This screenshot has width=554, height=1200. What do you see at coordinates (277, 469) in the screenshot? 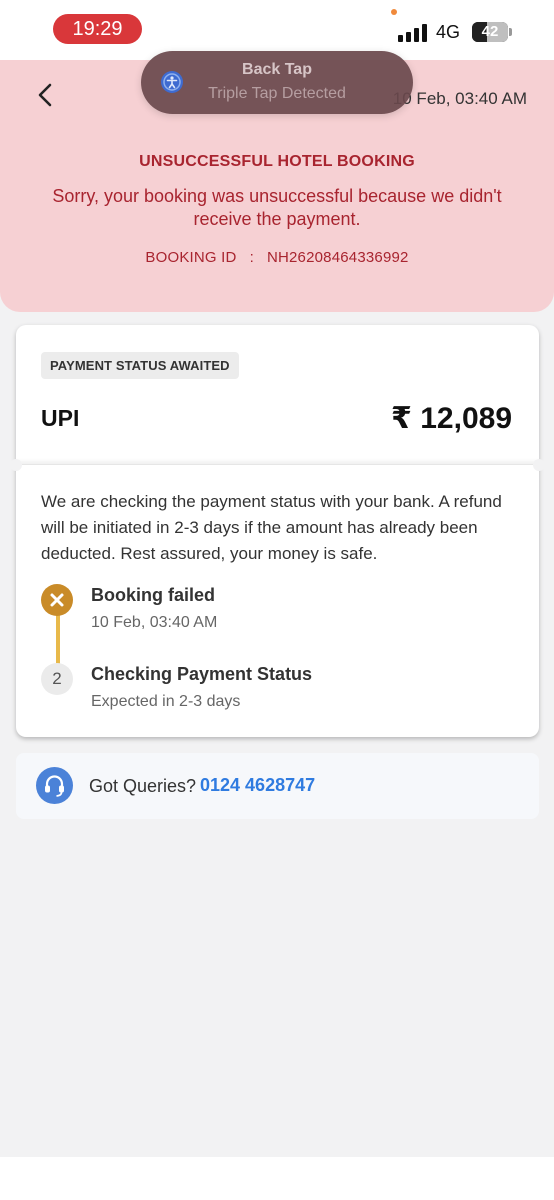
I see `card-divider` at bounding box center [277, 469].